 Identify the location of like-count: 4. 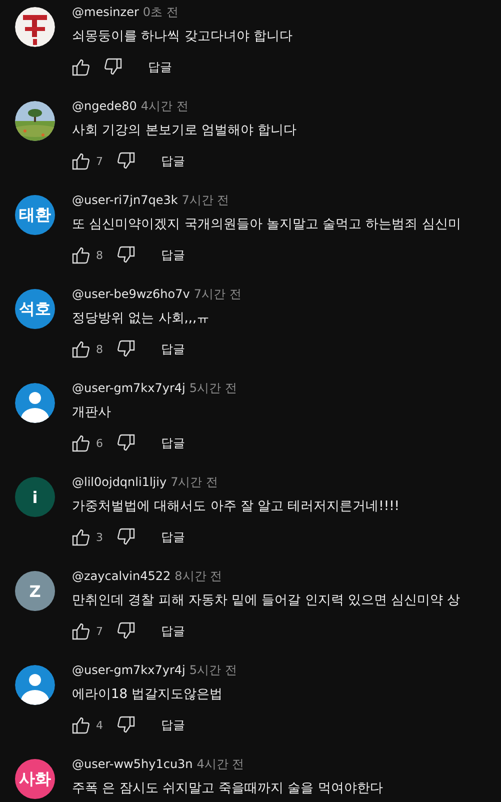
(99, 725).